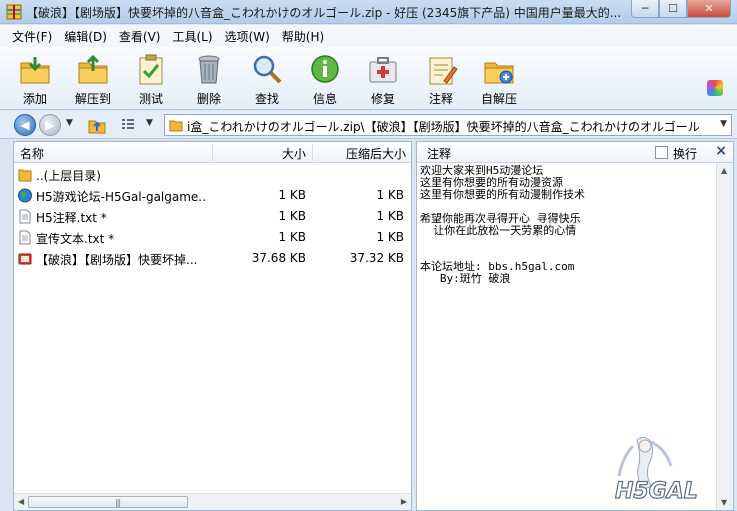 This screenshot has height=511, width=737. Describe the element at coordinates (673, 9) in the screenshot. I see `maximize-button: ☐` at that location.